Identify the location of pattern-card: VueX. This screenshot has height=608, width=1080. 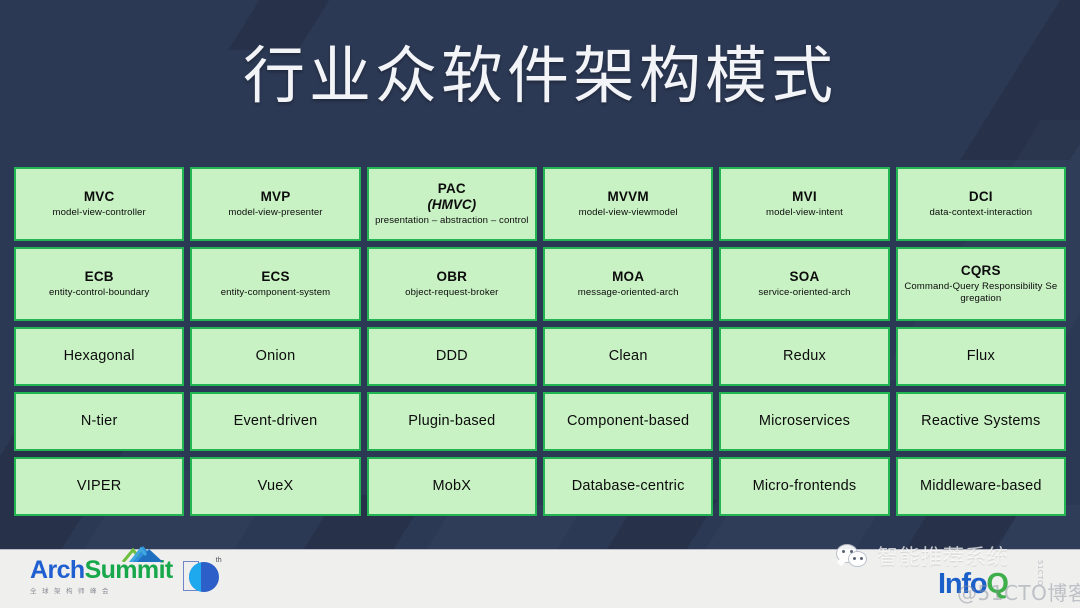
(275, 486).